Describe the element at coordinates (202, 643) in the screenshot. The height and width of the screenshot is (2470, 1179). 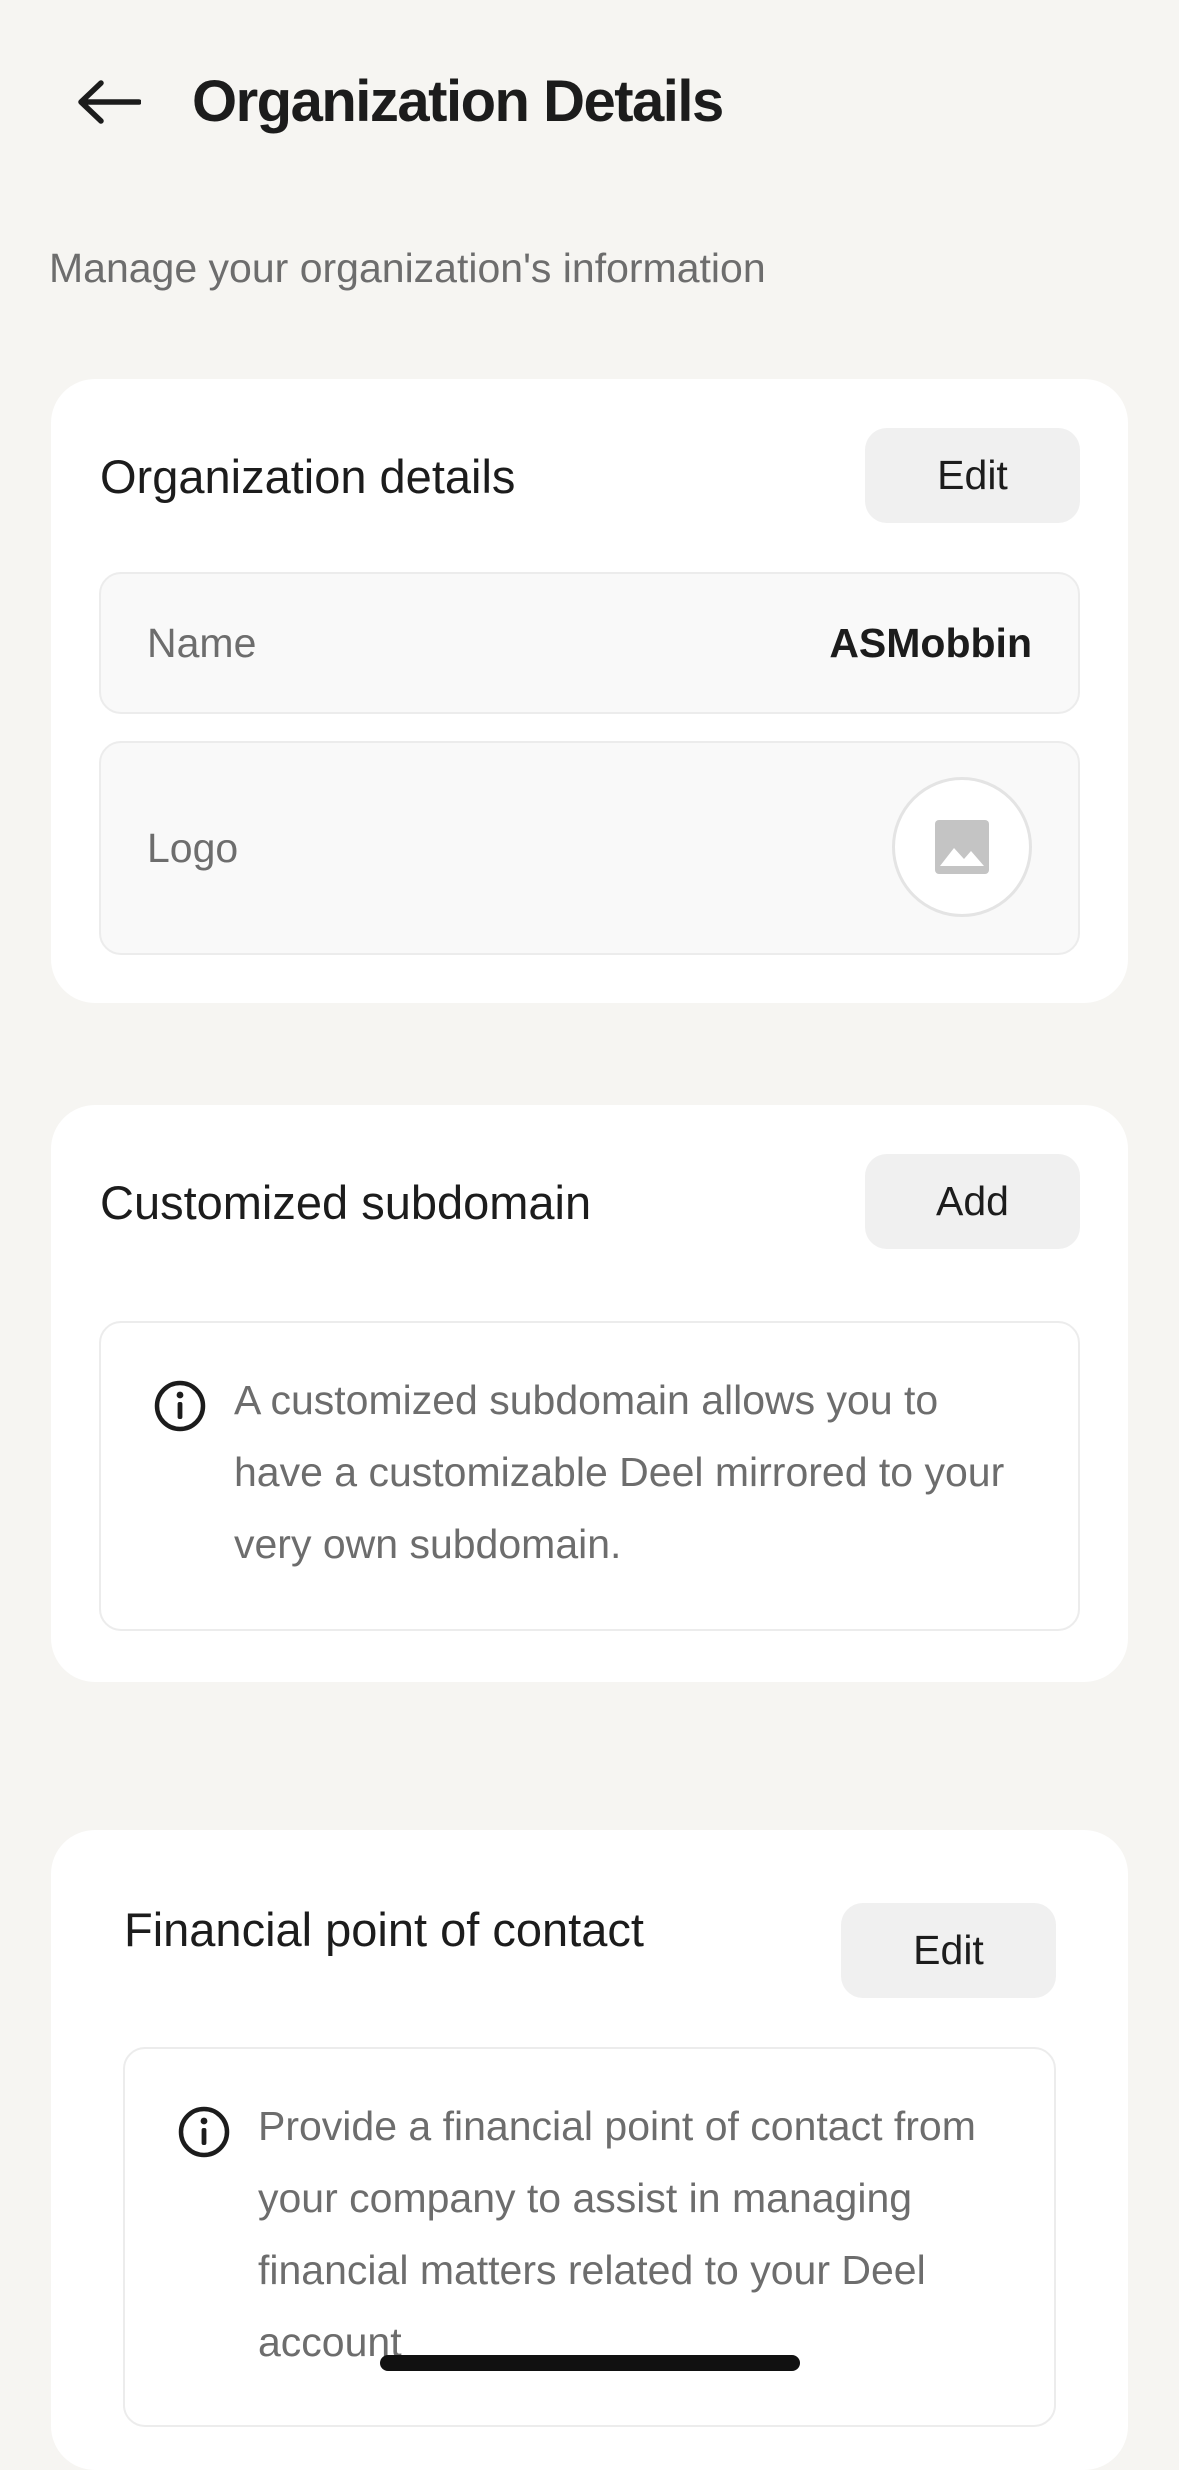
I see `name-label: Name` at that location.